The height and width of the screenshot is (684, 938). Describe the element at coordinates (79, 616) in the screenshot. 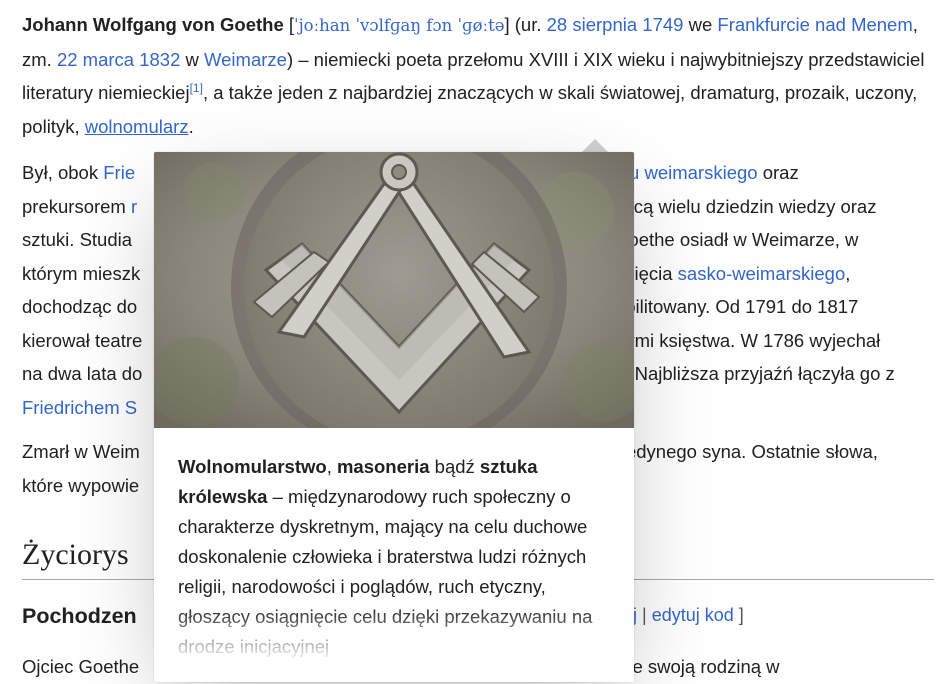

I see `subsection-title: Pochodzen` at that location.